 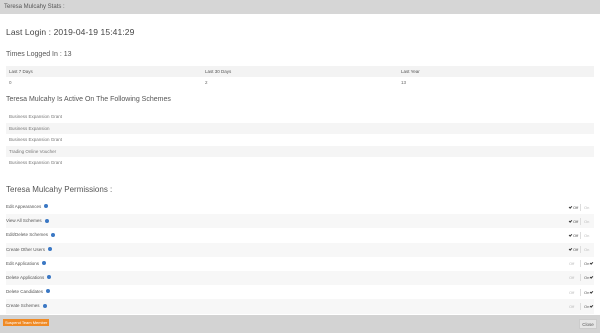 I want to click on stats-value-row: 0 2 13, so click(x=300, y=83).